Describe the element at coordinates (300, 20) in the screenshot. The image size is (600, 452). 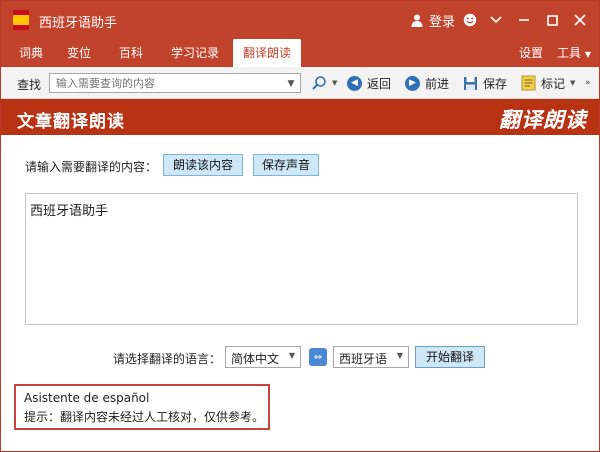
I see `title-bar: 西班牙语助手 登录` at that location.